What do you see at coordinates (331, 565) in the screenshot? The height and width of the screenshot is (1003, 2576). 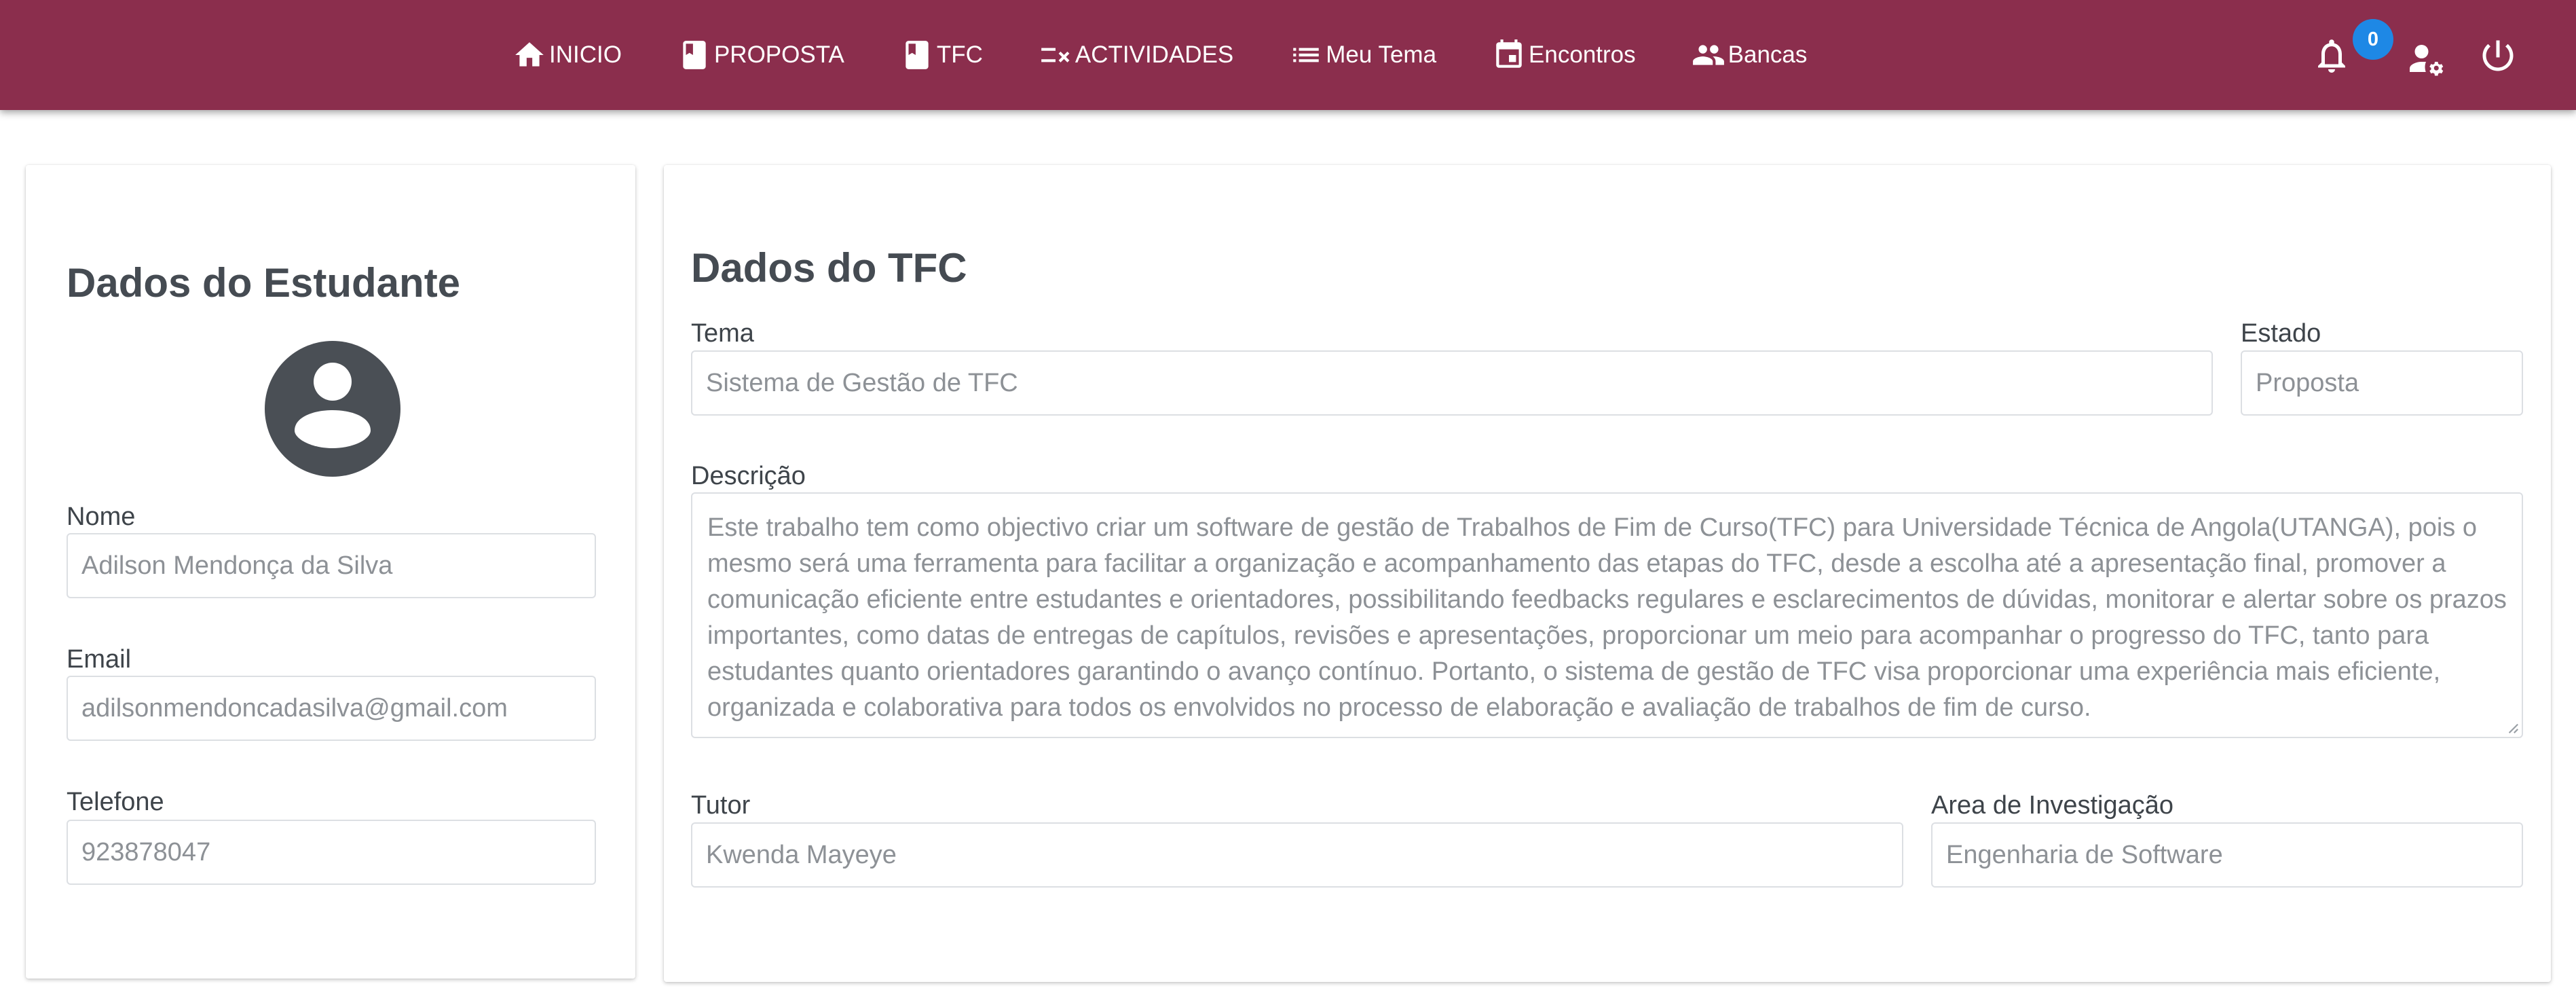 I see `name-field: Adilson Mendonça da Silva` at bounding box center [331, 565].